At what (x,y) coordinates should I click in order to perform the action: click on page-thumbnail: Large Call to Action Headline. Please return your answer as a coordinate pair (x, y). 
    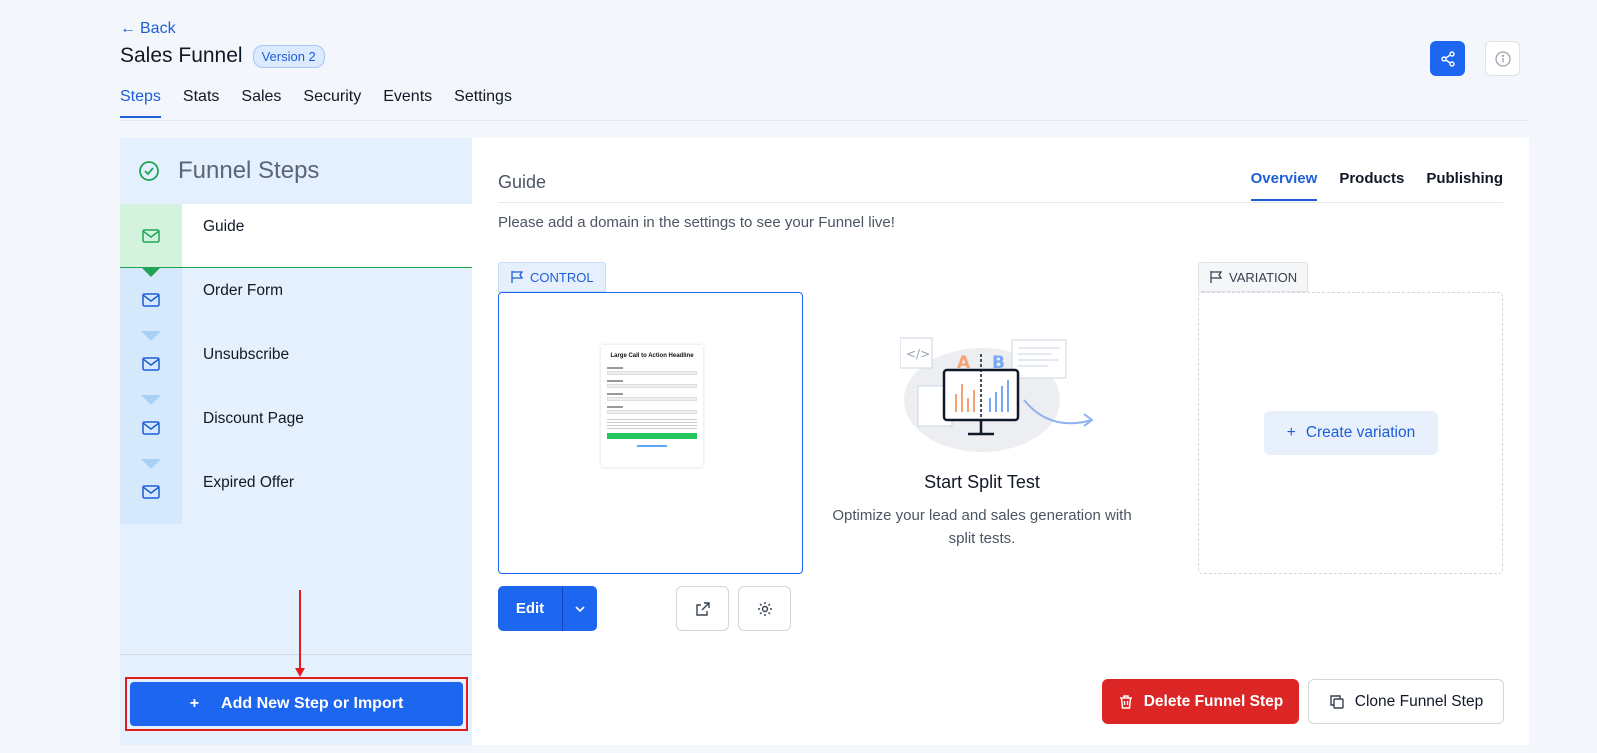
    Looking at the image, I should click on (652, 406).